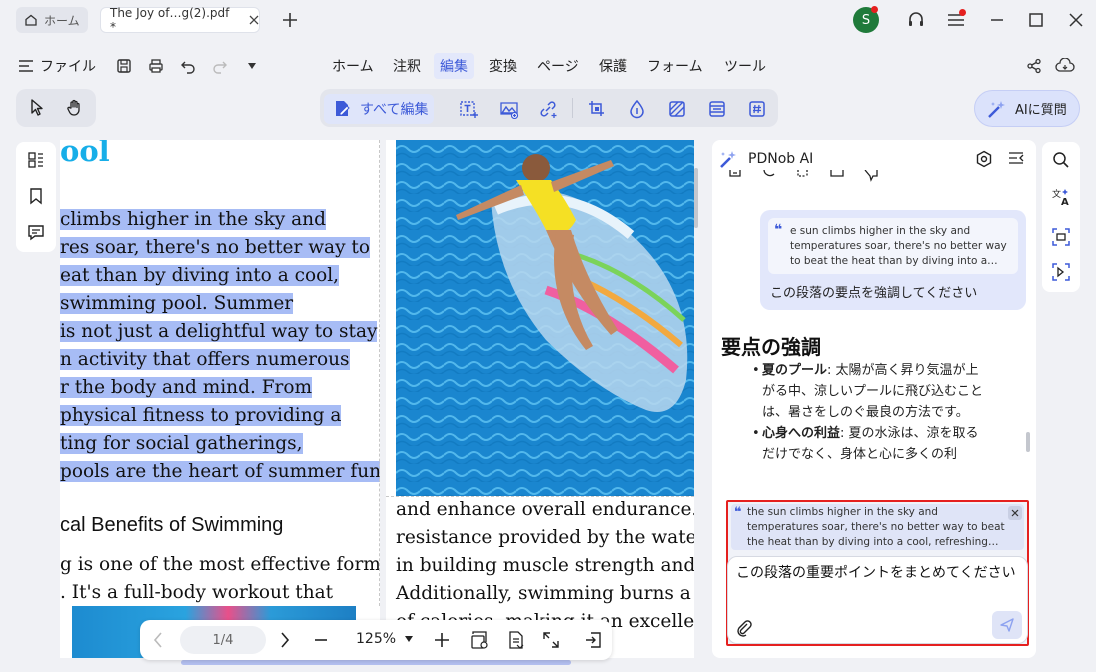  What do you see at coordinates (220, 66) in the screenshot?
I see `redo-icon` at bounding box center [220, 66].